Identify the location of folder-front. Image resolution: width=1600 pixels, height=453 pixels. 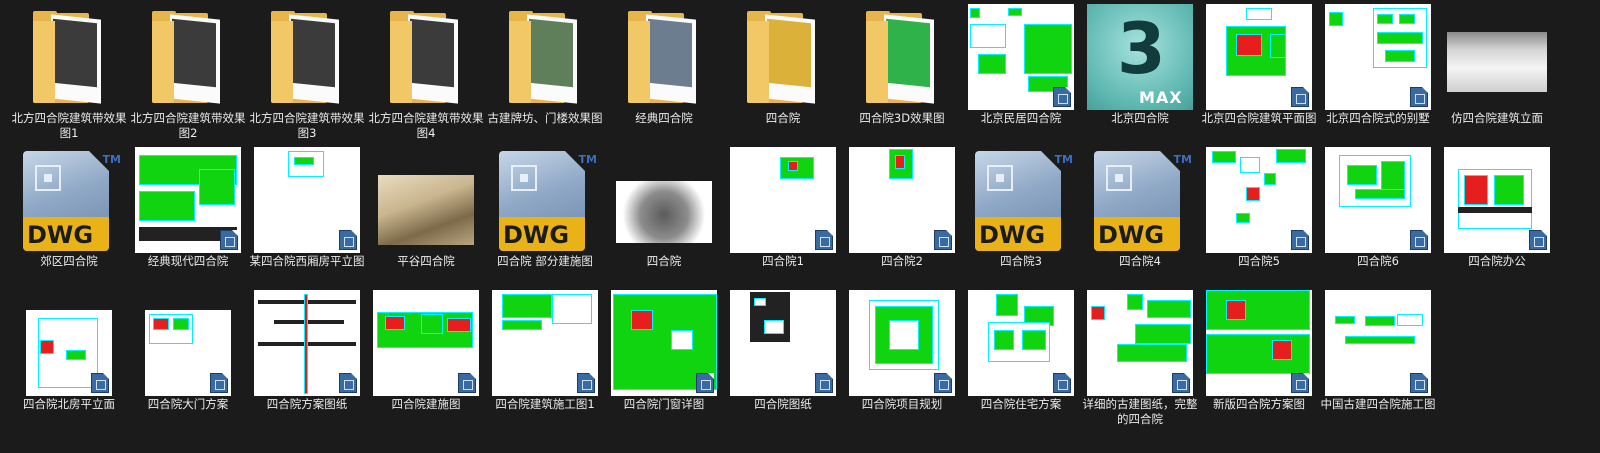
(877, 62).